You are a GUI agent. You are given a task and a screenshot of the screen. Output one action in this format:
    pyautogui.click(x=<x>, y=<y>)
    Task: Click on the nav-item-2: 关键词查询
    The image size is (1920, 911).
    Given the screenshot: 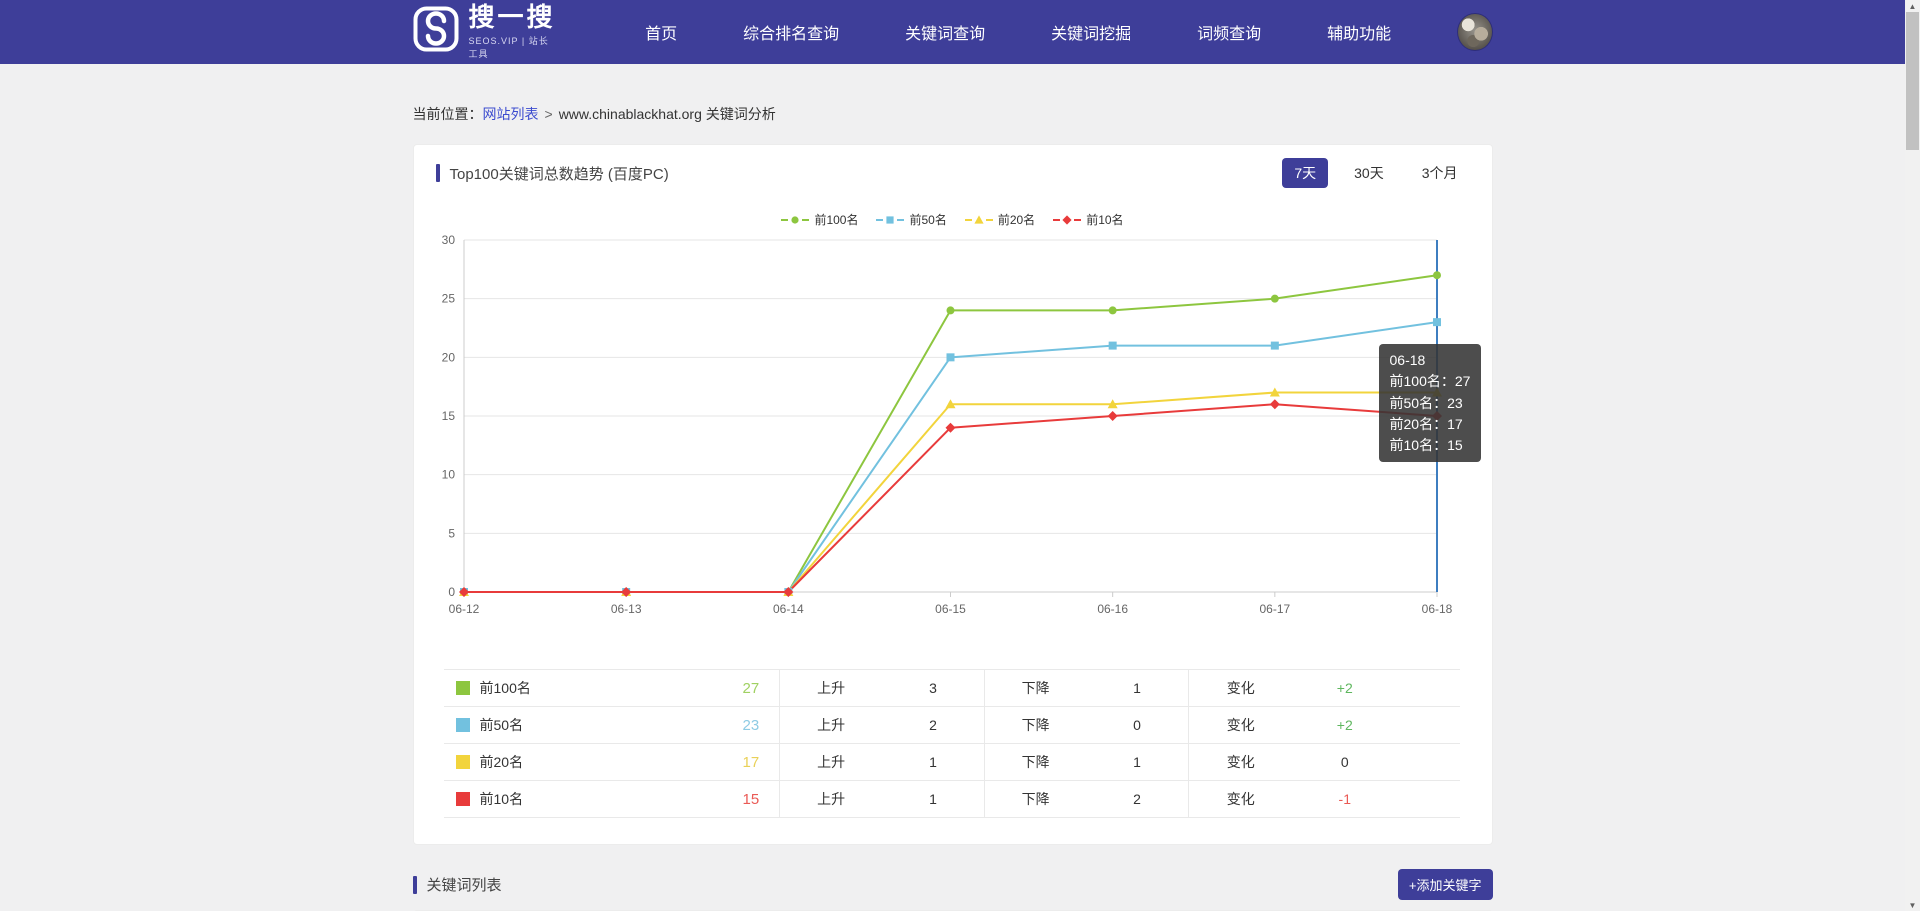 What is the action you would take?
    pyautogui.click(x=945, y=32)
    